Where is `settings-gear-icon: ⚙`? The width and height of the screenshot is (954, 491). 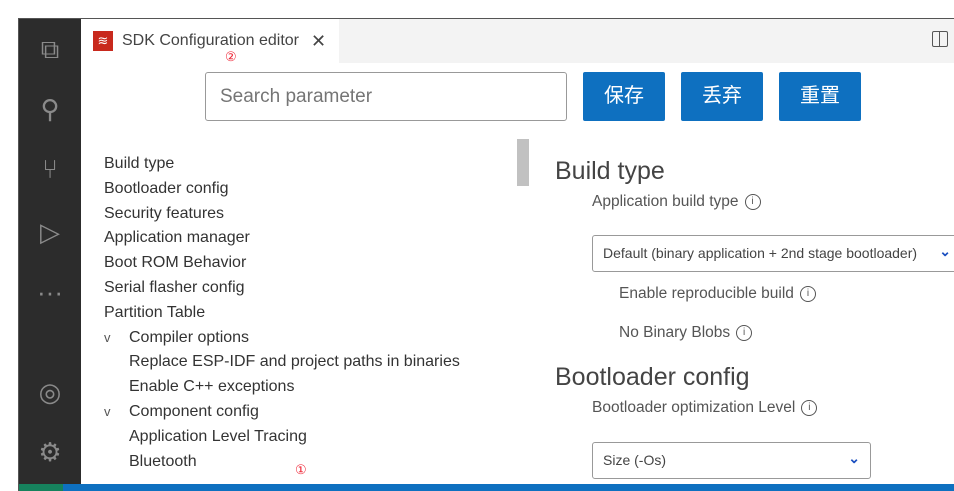
settings-gear-icon: ⚙ is located at coordinates (50, 452).